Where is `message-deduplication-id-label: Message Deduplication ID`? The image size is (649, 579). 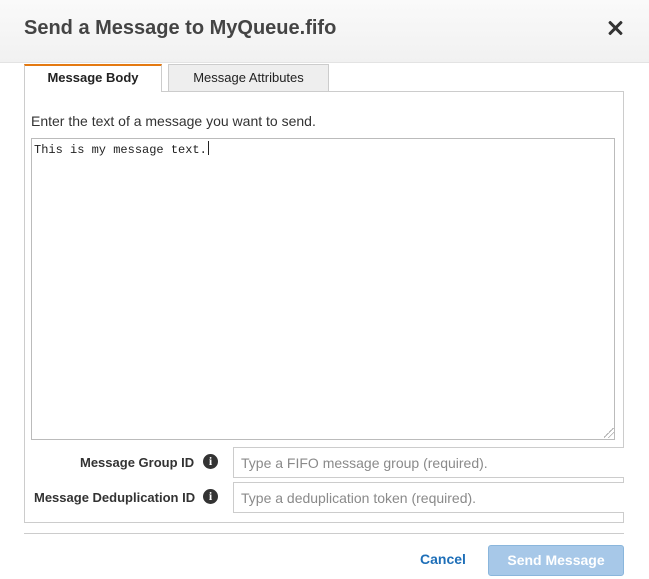 message-deduplication-id-label: Message Deduplication ID is located at coordinates (115, 497).